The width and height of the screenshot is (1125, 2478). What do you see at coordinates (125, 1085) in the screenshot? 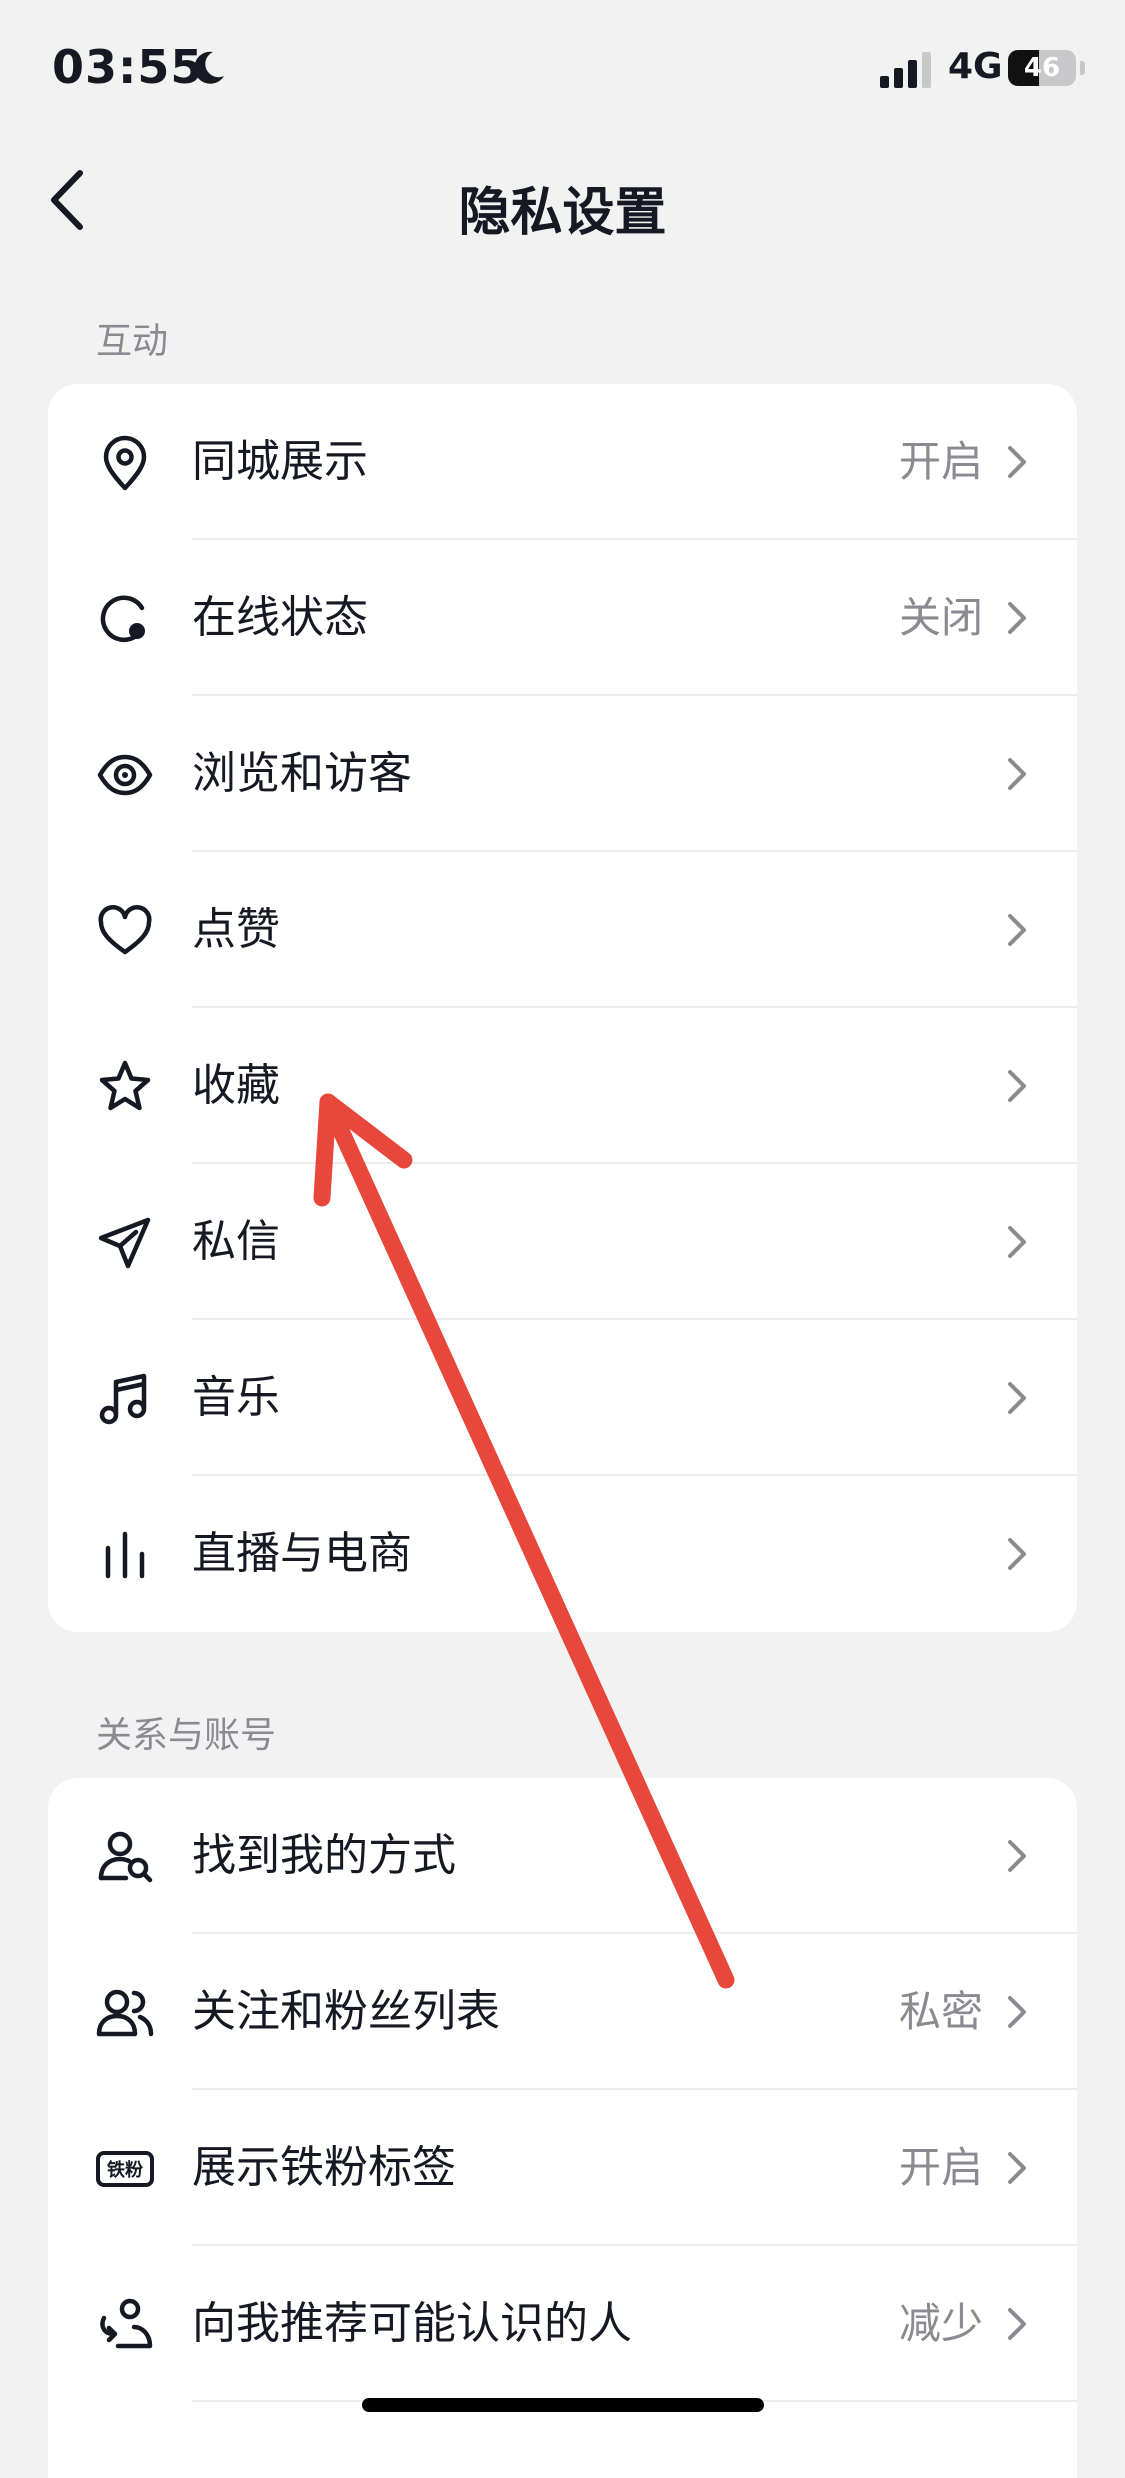
I see `star-icon` at bounding box center [125, 1085].